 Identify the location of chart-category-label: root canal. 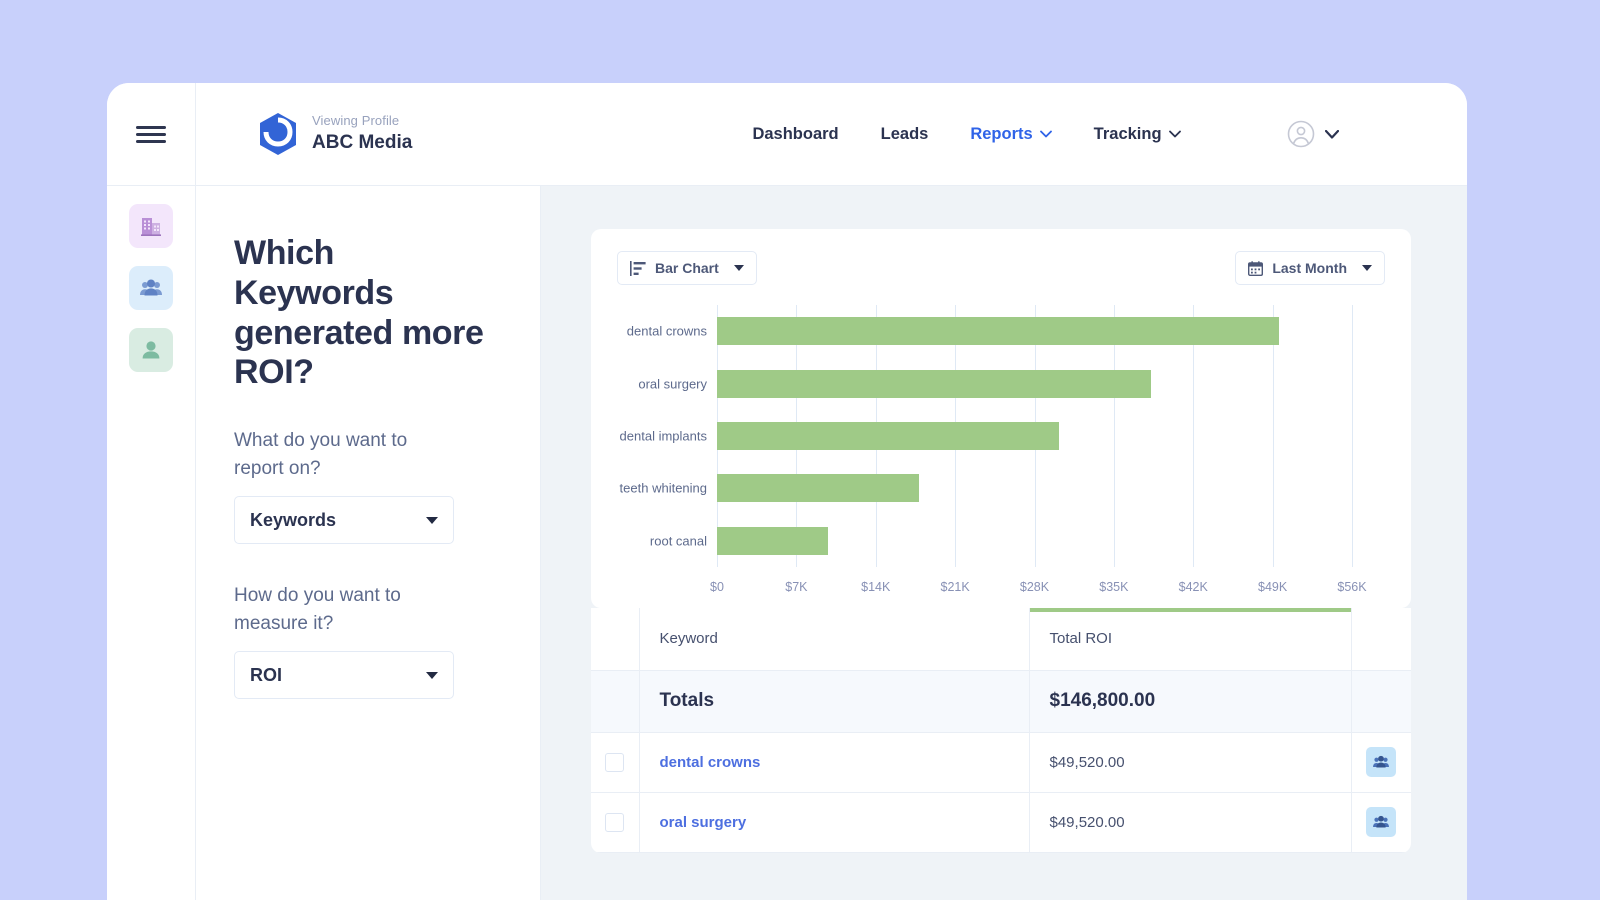
(678, 541).